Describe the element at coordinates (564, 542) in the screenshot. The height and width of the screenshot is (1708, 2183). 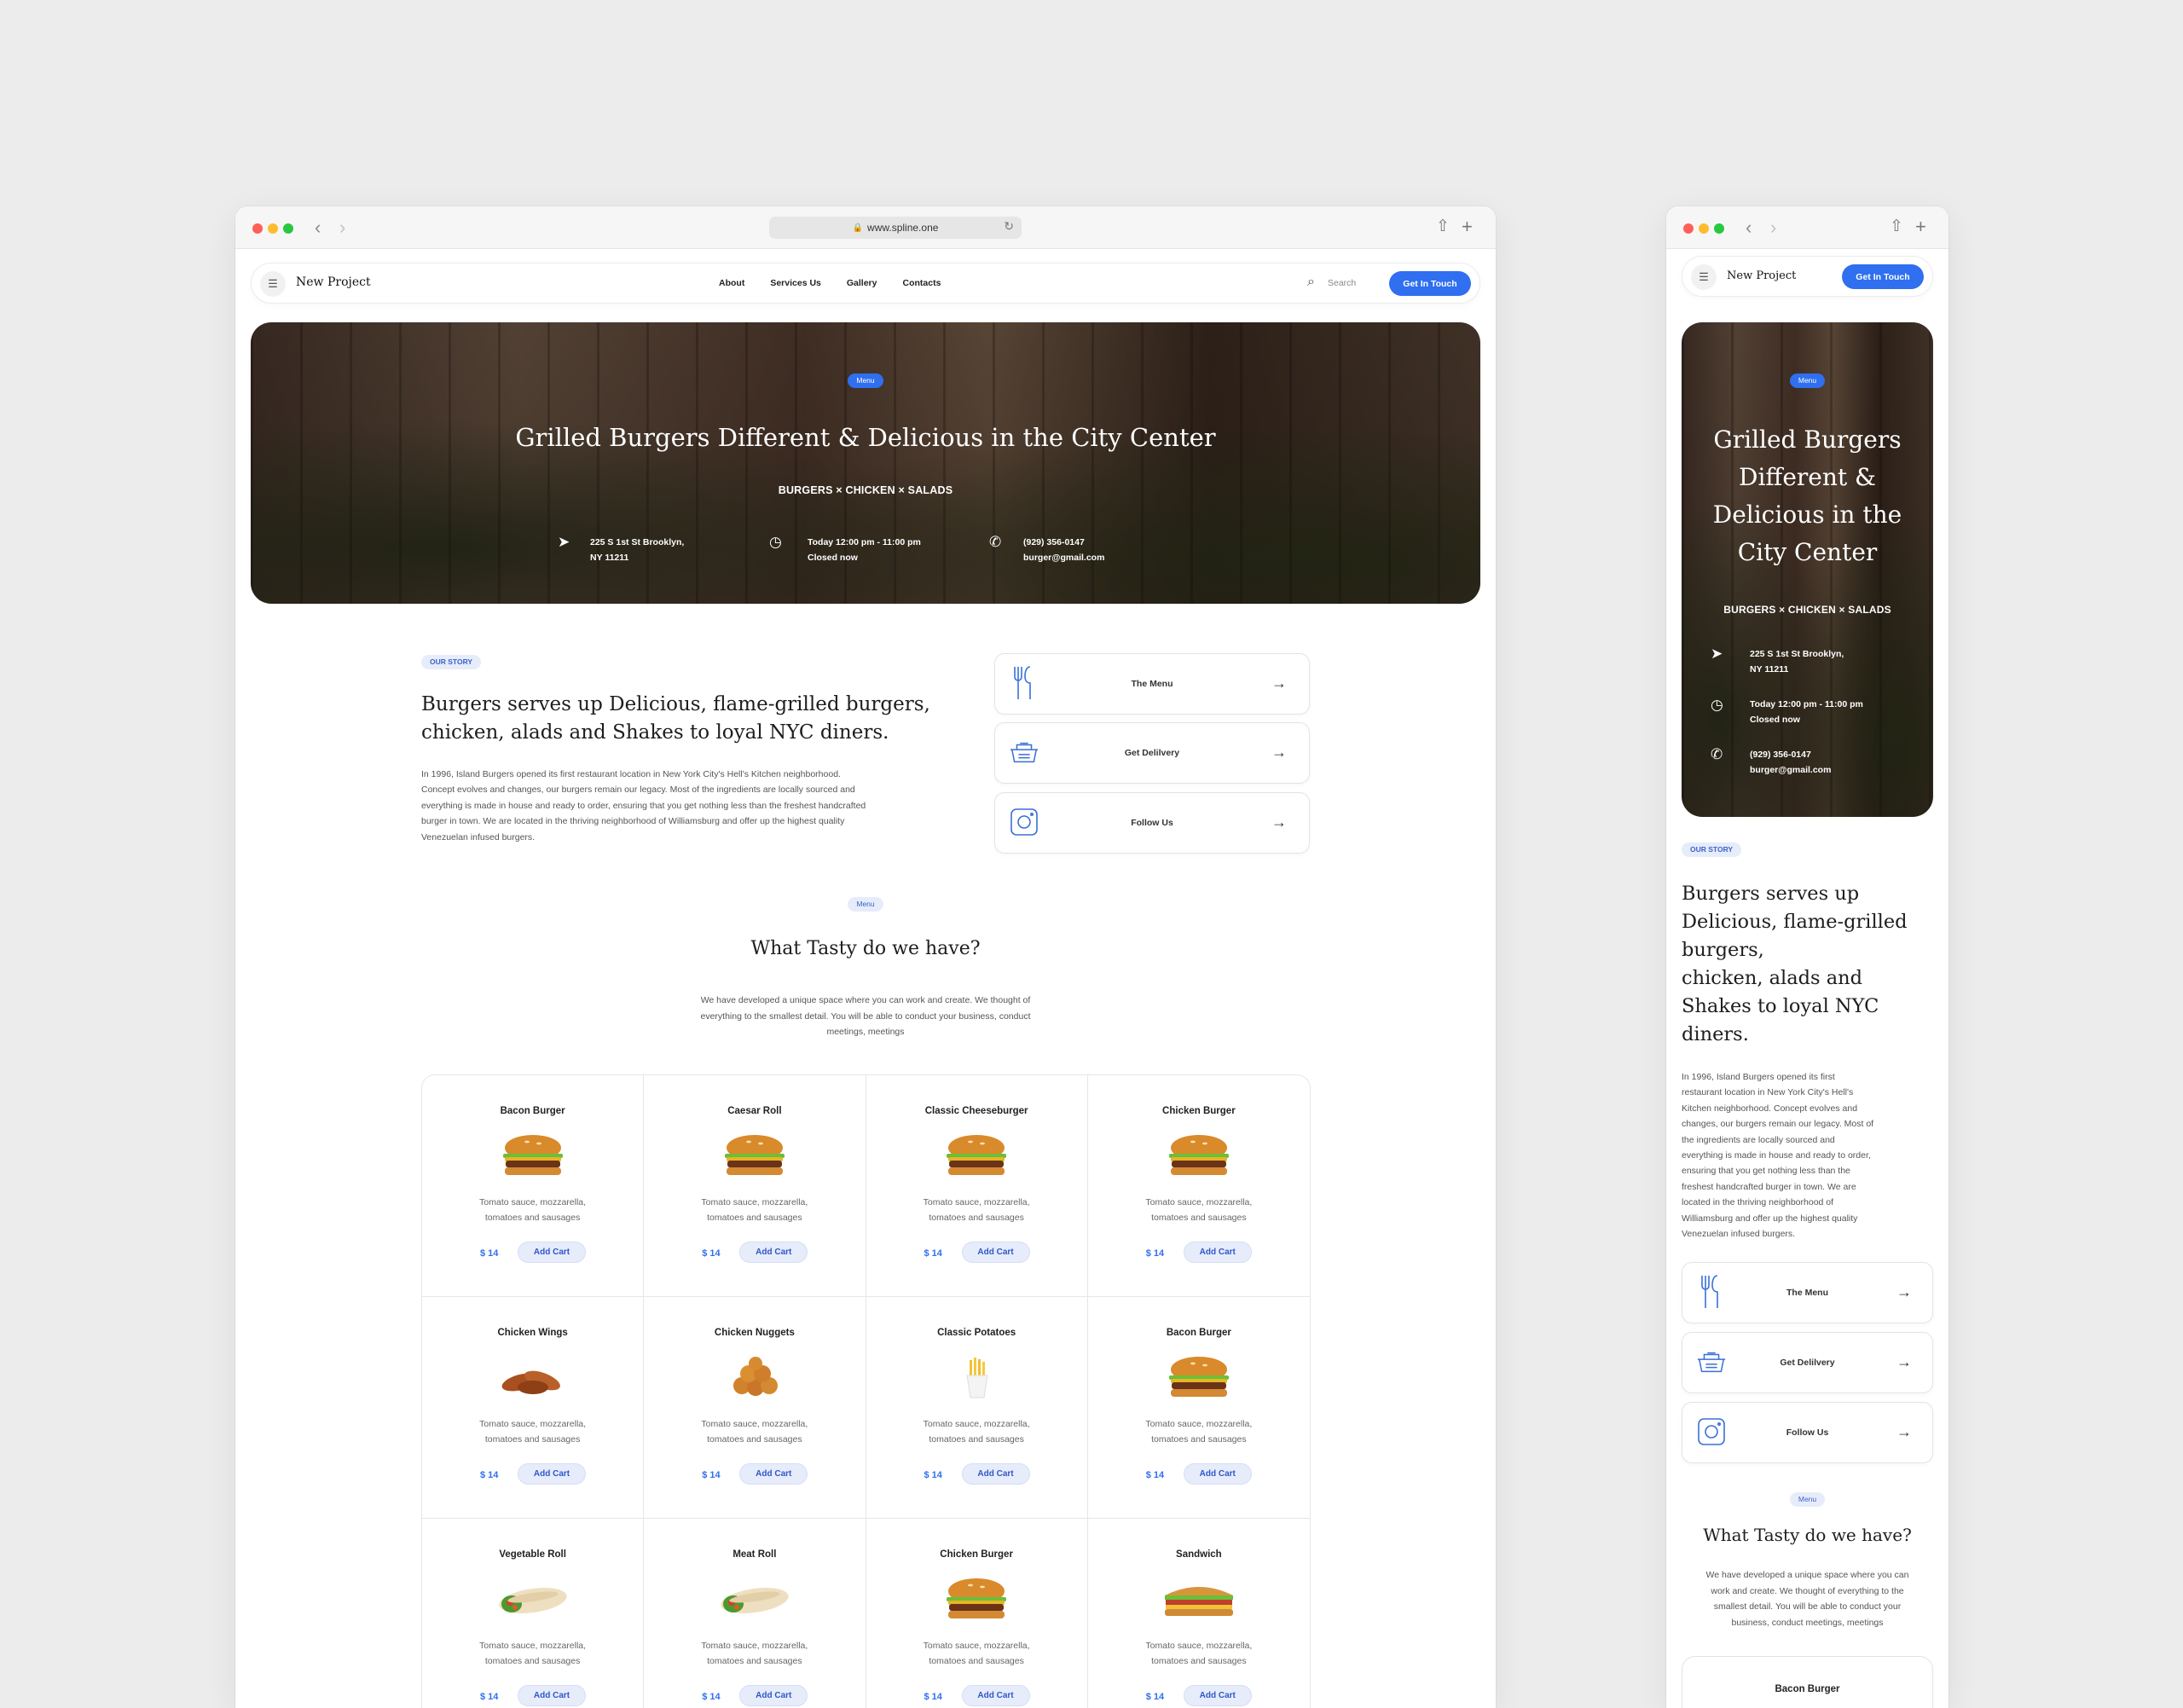
I see `location-arrow-icon: ➤` at that location.